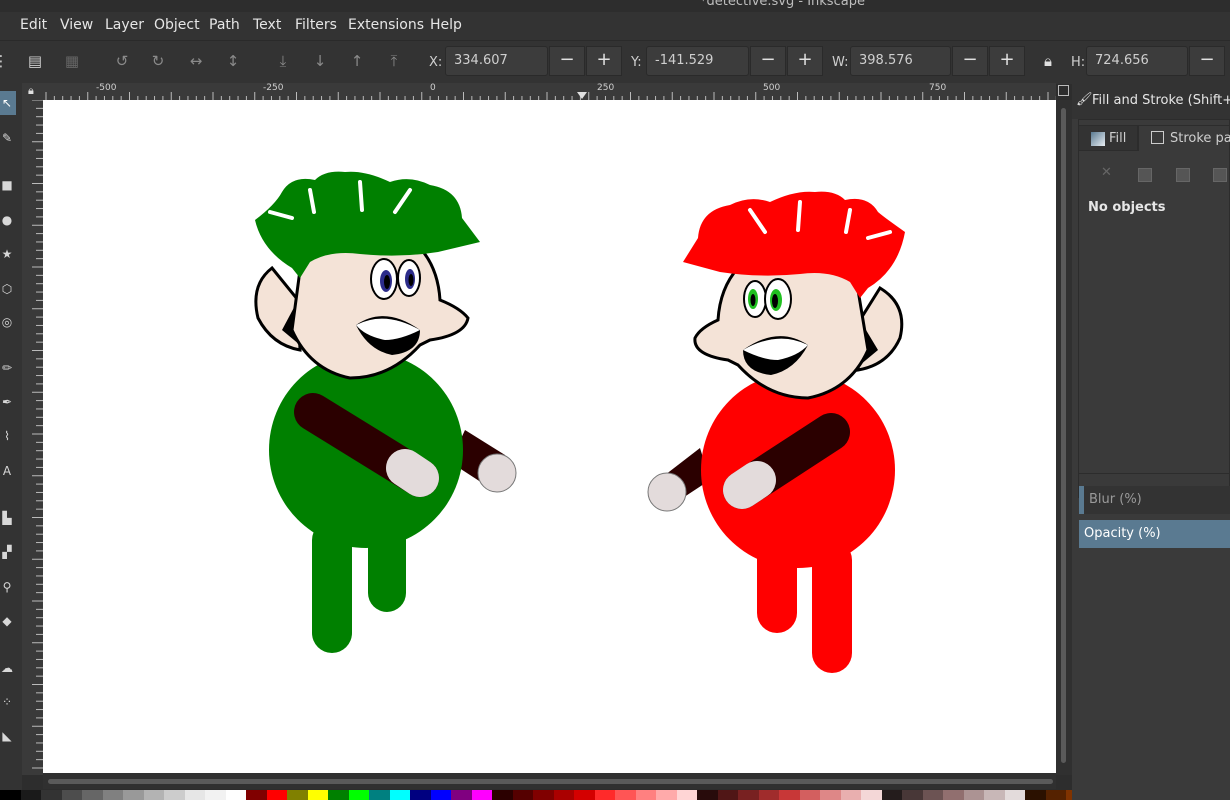 The width and height of the screenshot is (1230, 800). I want to click on deselect-icon: ▦, so click(72, 61).